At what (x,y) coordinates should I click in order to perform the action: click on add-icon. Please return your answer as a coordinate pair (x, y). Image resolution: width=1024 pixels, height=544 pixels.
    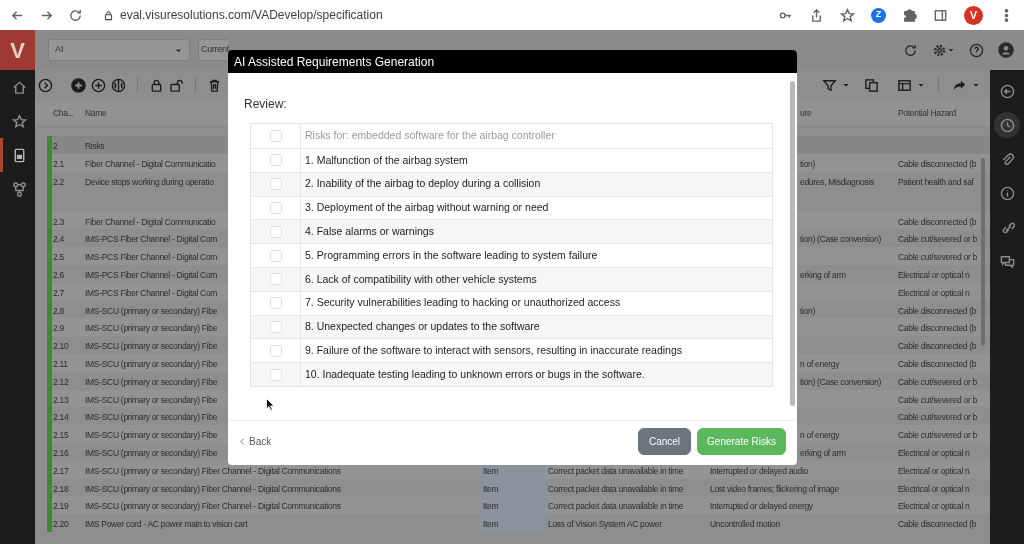
    Looking at the image, I should click on (78, 85).